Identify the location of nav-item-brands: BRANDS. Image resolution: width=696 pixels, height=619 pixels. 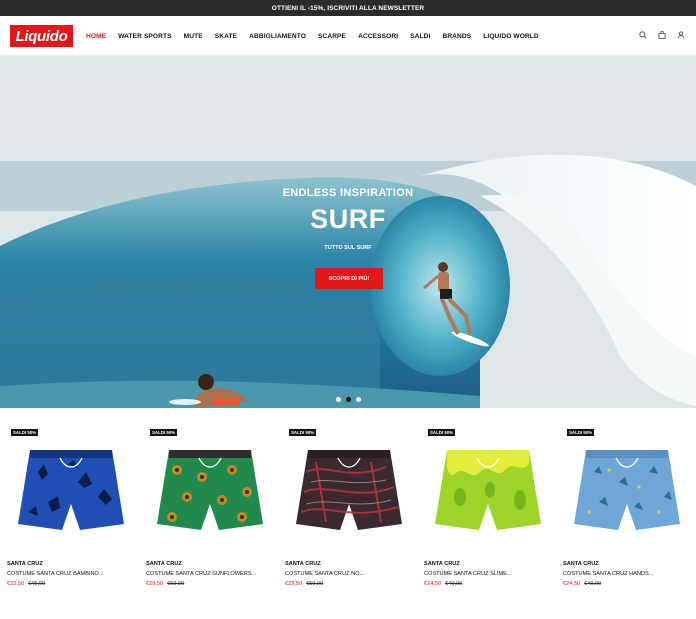
(456, 36).